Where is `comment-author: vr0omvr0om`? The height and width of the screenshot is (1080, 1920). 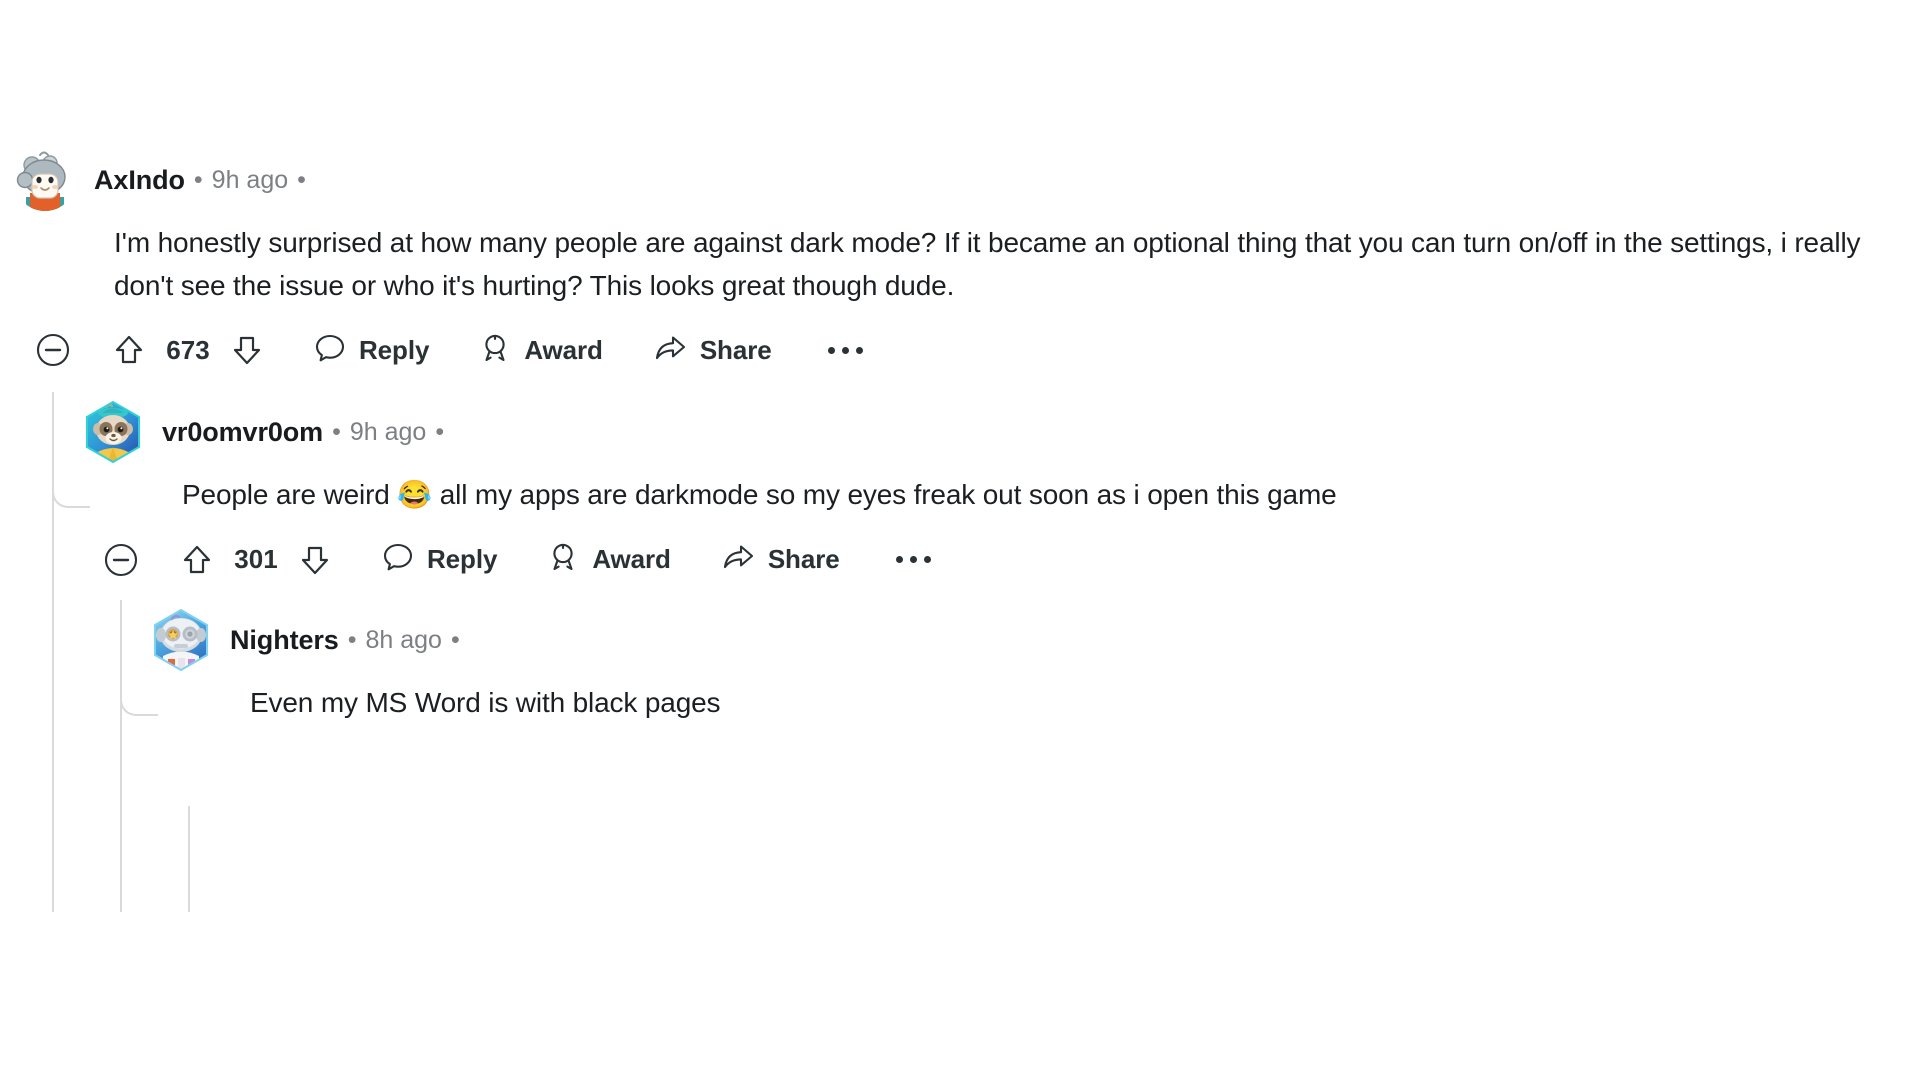
comment-author: vr0omvr0om is located at coordinates (242, 432).